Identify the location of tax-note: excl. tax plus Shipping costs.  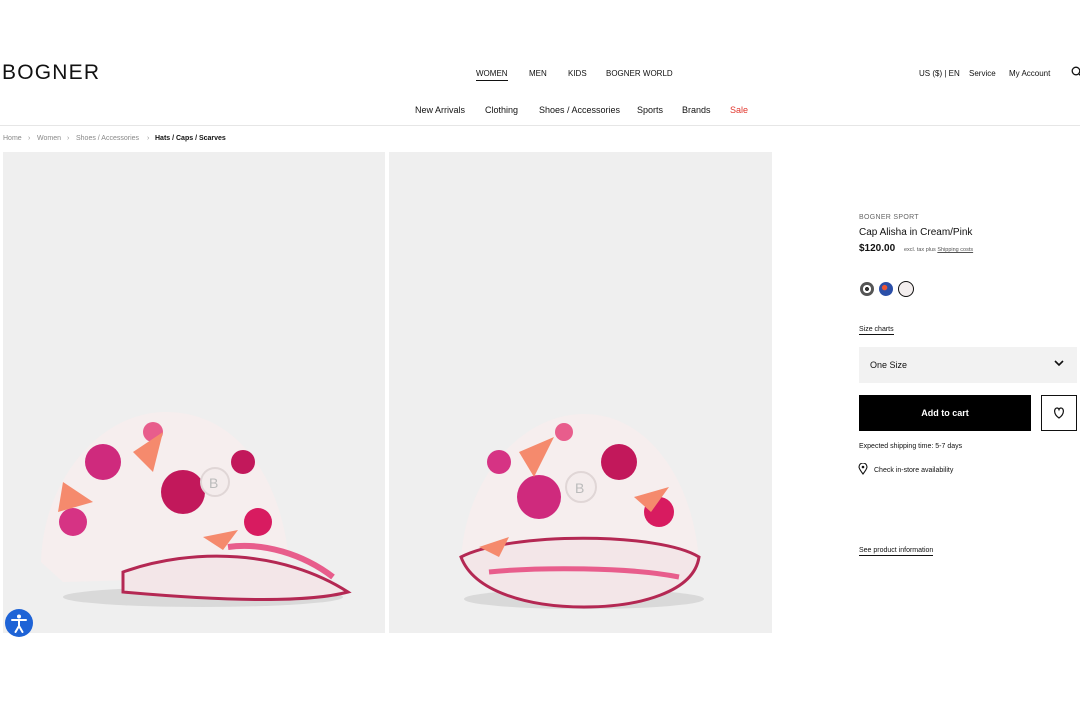
(938, 250).